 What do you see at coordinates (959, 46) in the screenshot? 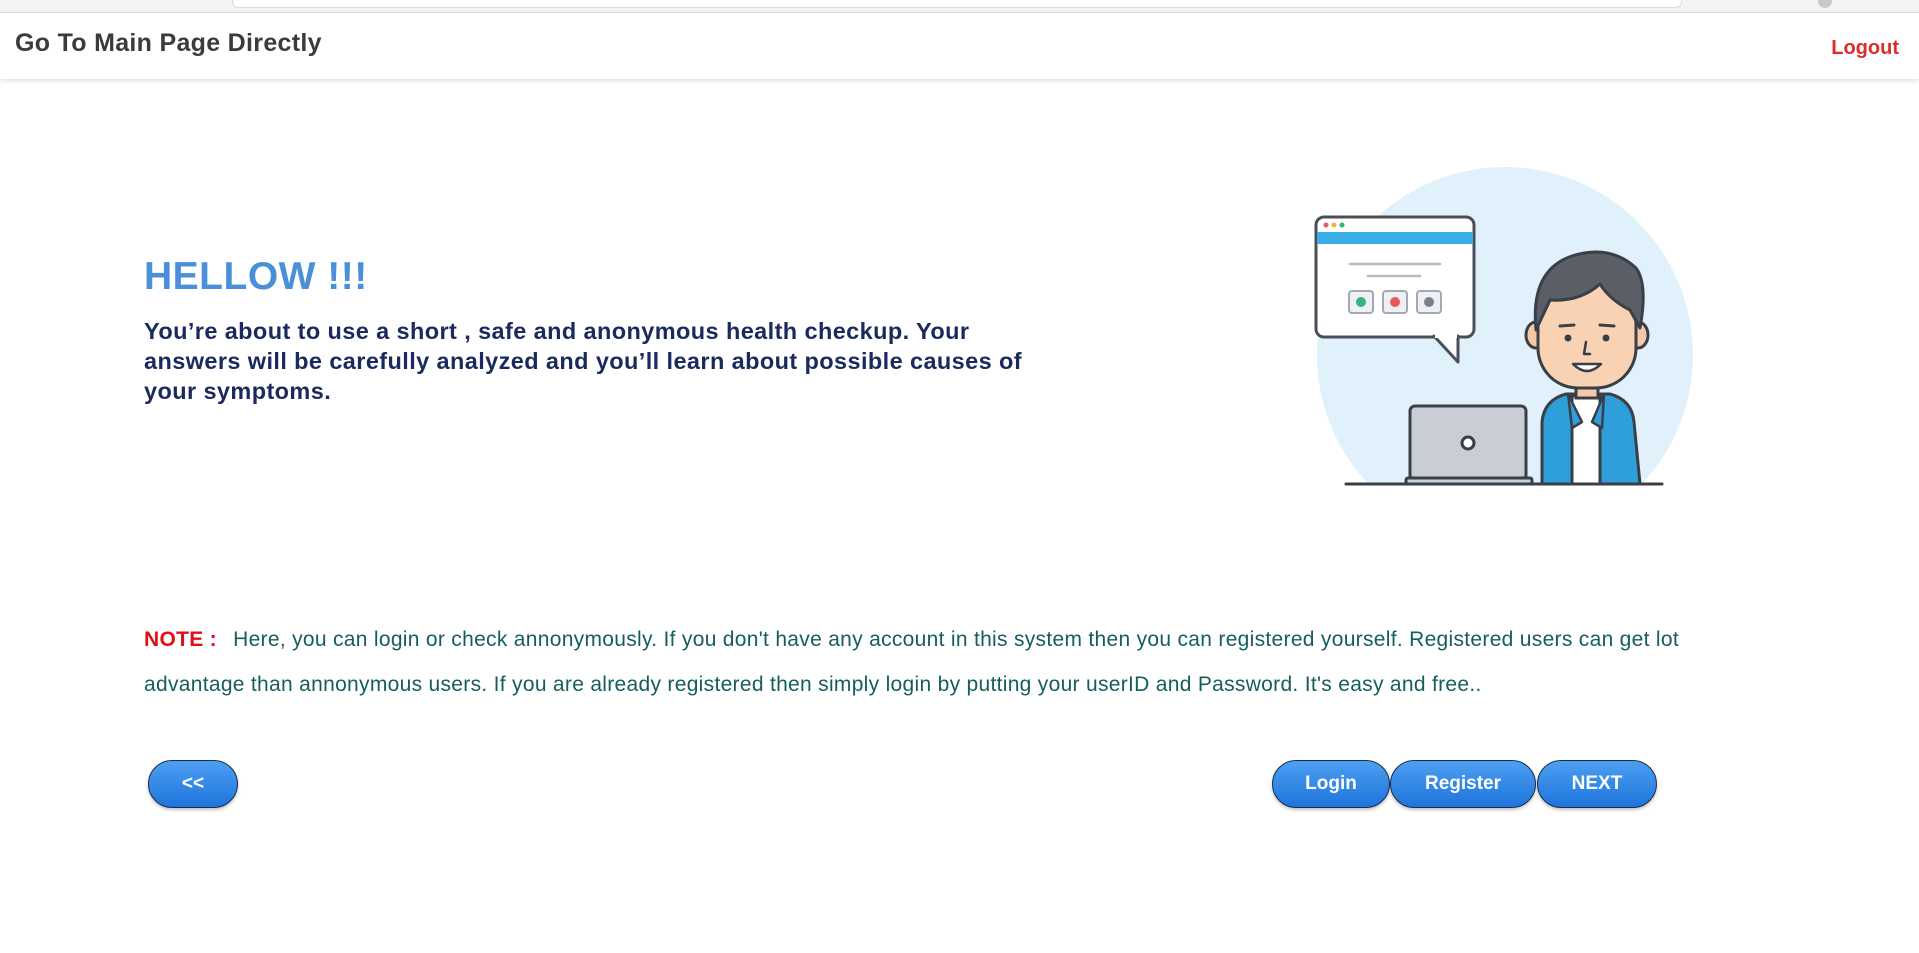
I see `top-navbar: Go To Main Page Directly Logout` at bounding box center [959, 46].